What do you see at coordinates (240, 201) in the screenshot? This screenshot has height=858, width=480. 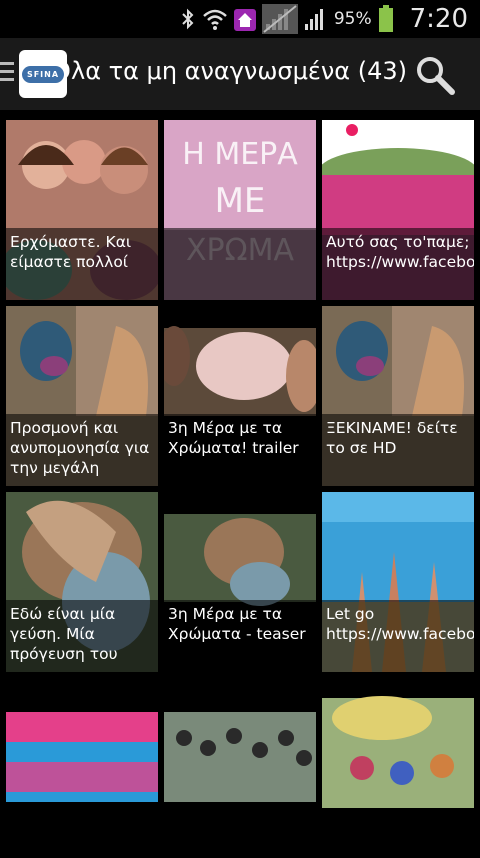 I see `svg-text: ΜΕ` at bounding box center [240, 201].